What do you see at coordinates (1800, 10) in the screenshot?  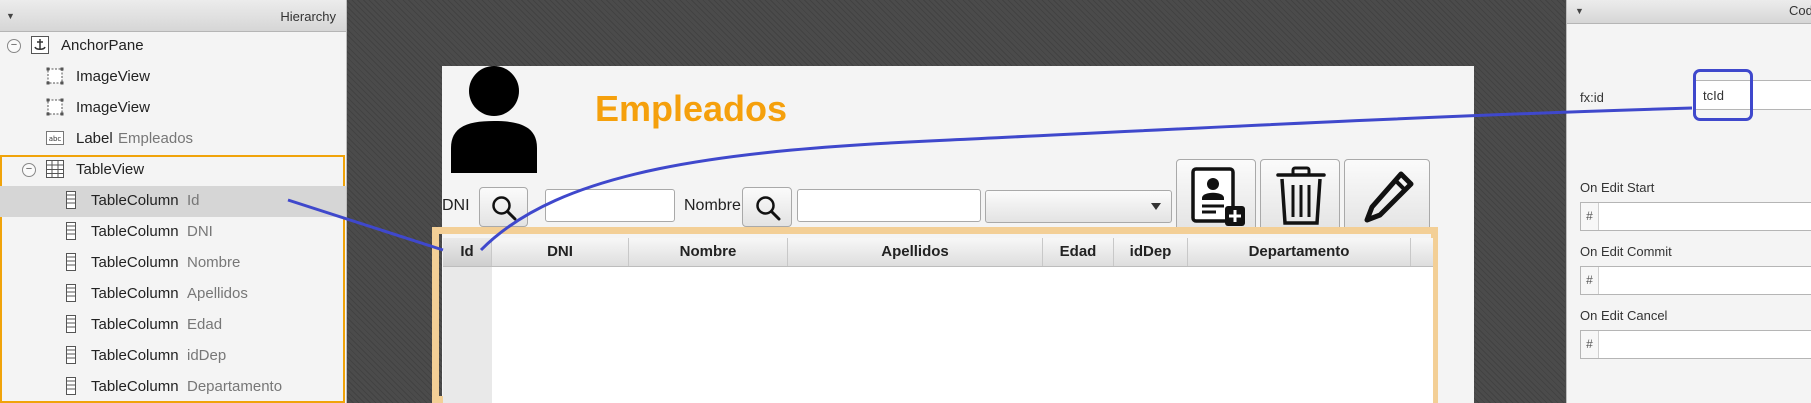 I see `code-title: Code` at bounding box center [1800, 10].